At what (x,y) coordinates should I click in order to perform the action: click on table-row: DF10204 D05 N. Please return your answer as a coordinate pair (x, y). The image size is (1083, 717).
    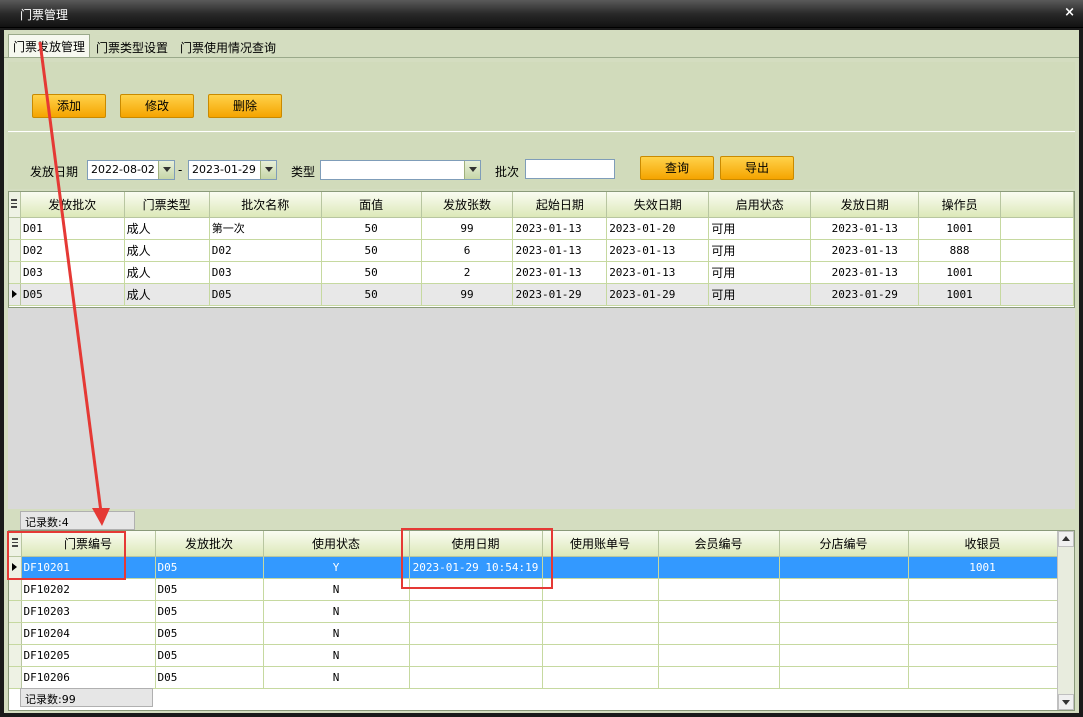
    Looking at the image, I should click on (533, 633).